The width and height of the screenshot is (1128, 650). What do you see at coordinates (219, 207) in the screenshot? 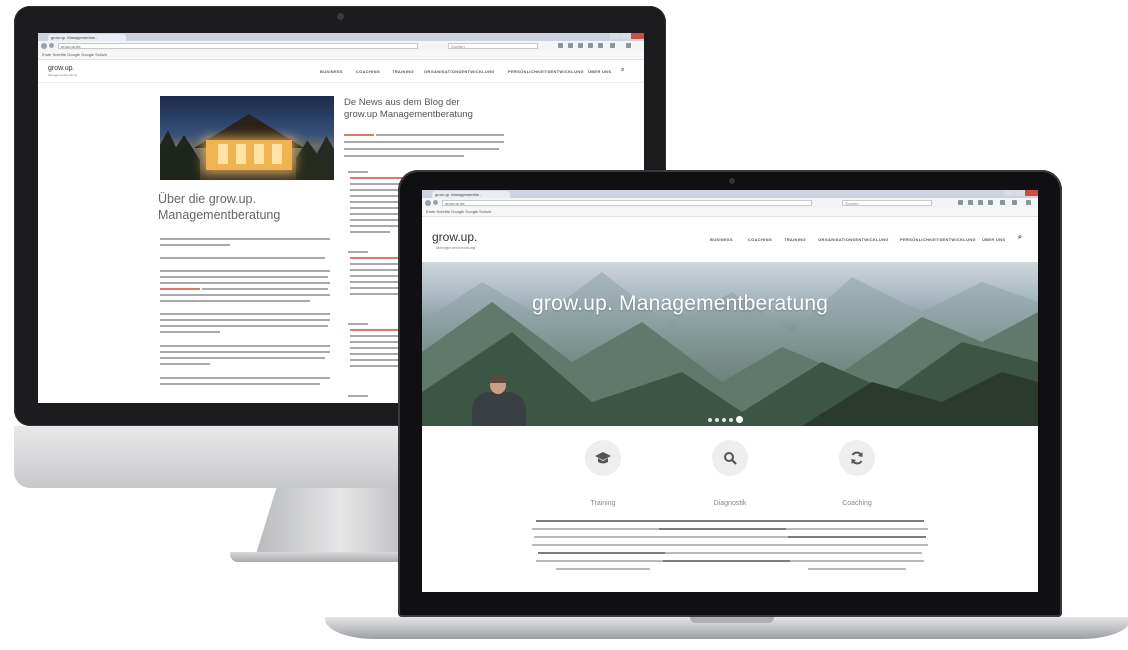
I see `about-title: Über die grow.up. Managementberatung` at bounding box center [219, 207].